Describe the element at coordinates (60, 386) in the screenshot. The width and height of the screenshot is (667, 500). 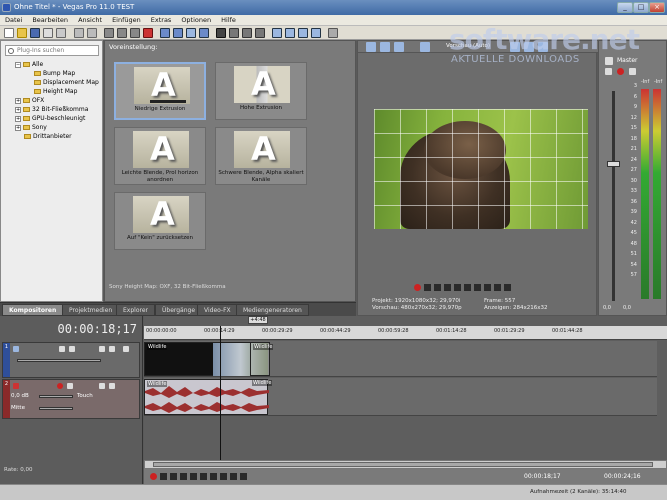
I see `arm-record-icon` at that location.